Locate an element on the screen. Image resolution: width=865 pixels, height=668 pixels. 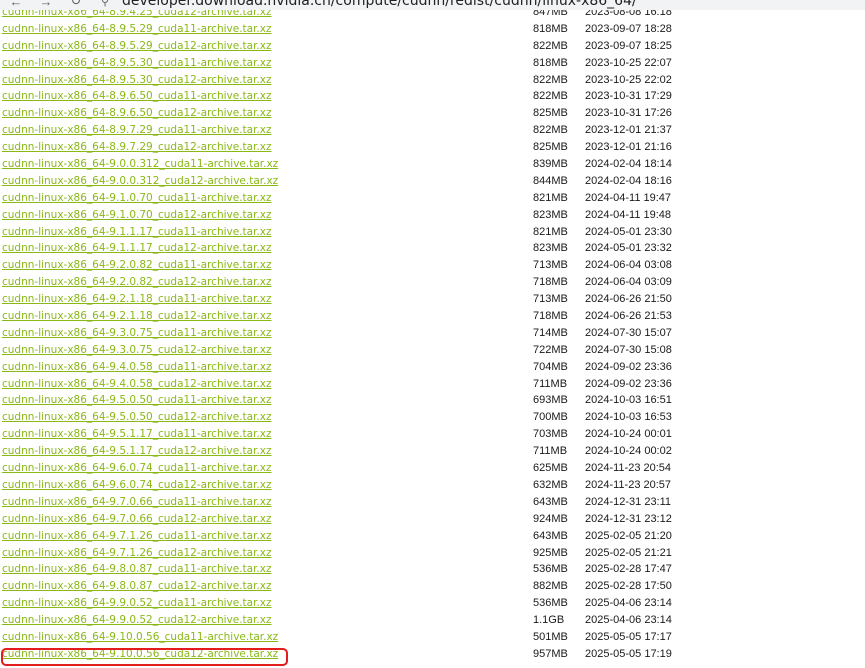
file-date: 2023-09-07 18:25 is located at coordinates (628, 45).